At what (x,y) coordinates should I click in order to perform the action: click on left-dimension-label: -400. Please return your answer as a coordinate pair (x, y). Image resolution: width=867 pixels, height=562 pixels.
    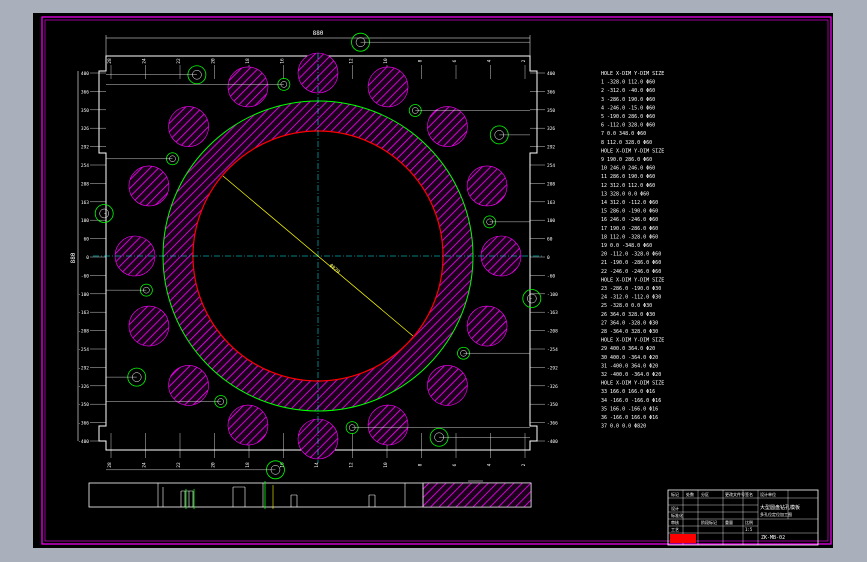
    Looking at the image, I should click on (83, 442).